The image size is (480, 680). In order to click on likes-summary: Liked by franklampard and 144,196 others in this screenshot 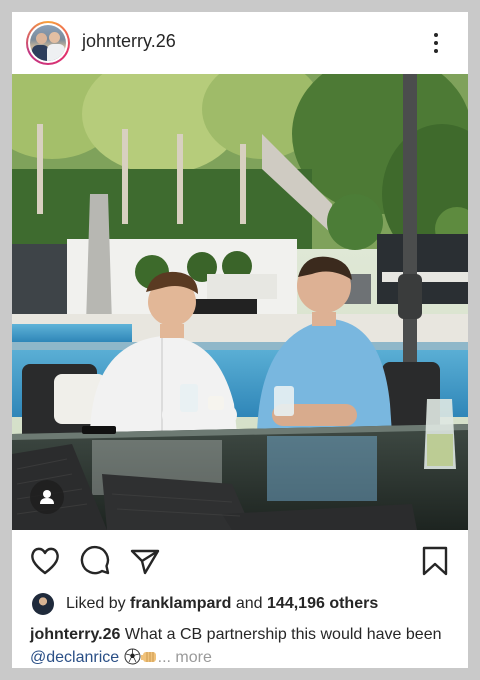, I will do `click(240, 604)`.